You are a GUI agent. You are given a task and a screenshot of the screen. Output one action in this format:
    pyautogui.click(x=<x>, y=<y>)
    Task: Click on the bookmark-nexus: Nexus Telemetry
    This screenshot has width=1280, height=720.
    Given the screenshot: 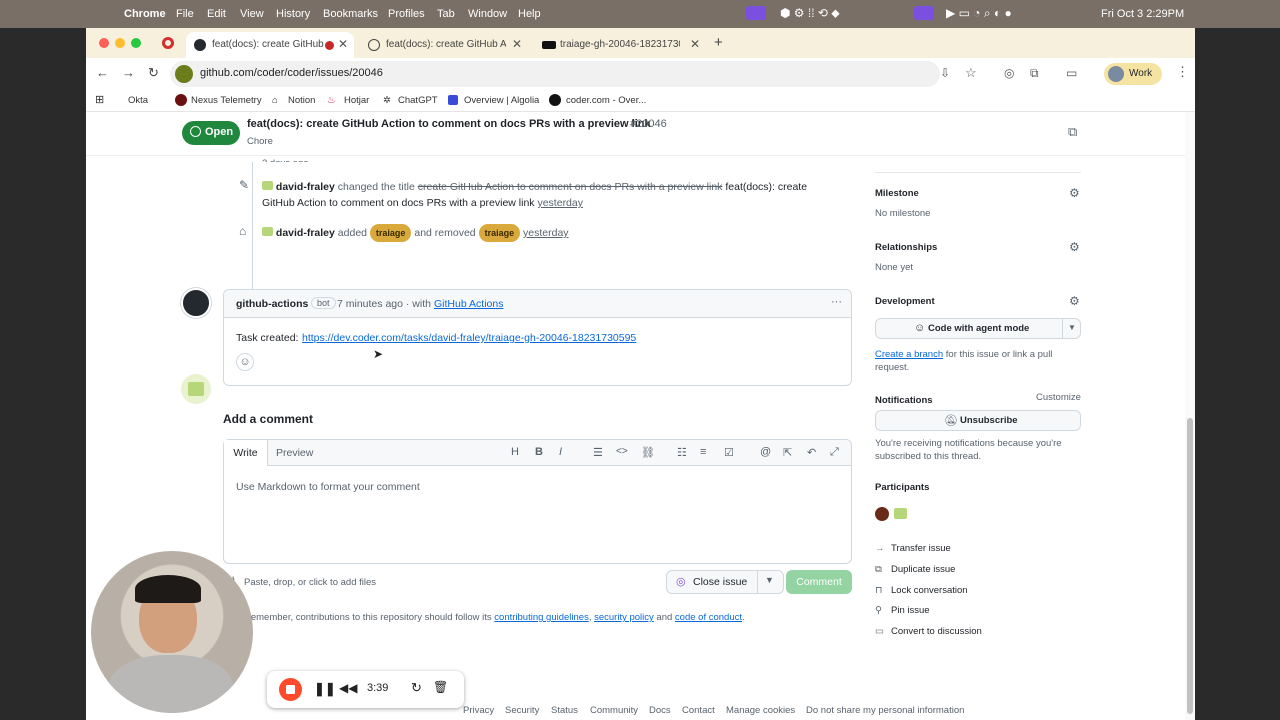 What is the action you would take?
    pyautogui.click(x=226, y=100)
    